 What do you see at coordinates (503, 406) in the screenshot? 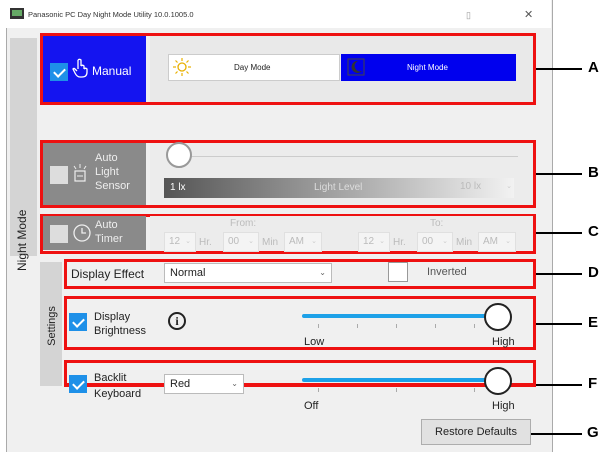
I see `keyboard-high-label: High` at bounding box center [503, 406].